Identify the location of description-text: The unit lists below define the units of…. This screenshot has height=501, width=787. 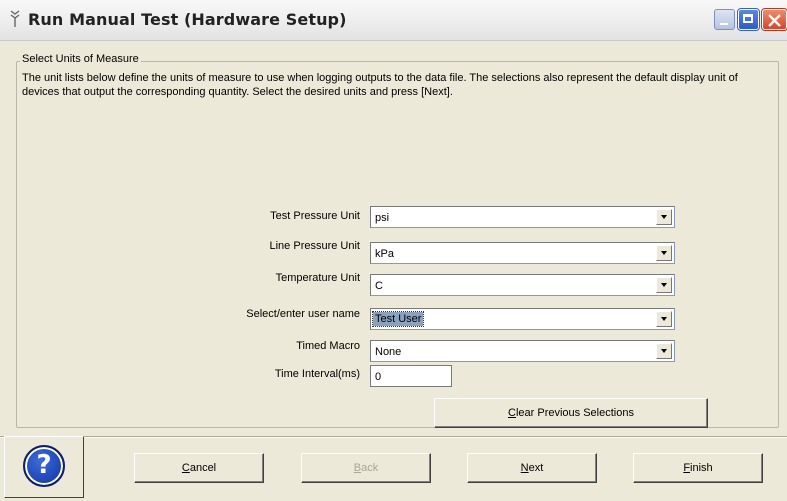
(380, 85).